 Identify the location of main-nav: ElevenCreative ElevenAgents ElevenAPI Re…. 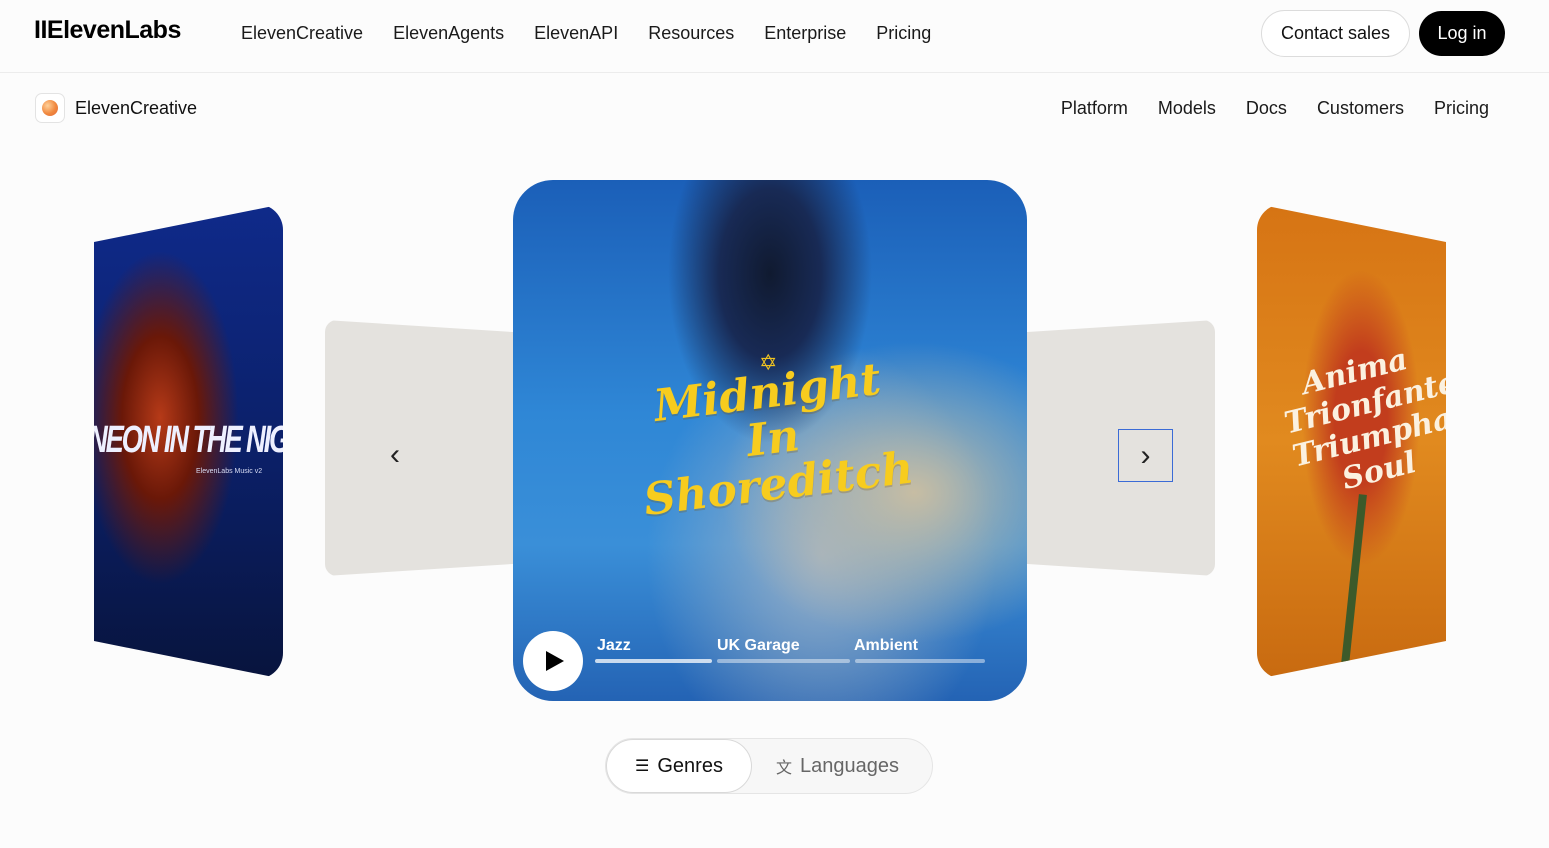
(586, 33).